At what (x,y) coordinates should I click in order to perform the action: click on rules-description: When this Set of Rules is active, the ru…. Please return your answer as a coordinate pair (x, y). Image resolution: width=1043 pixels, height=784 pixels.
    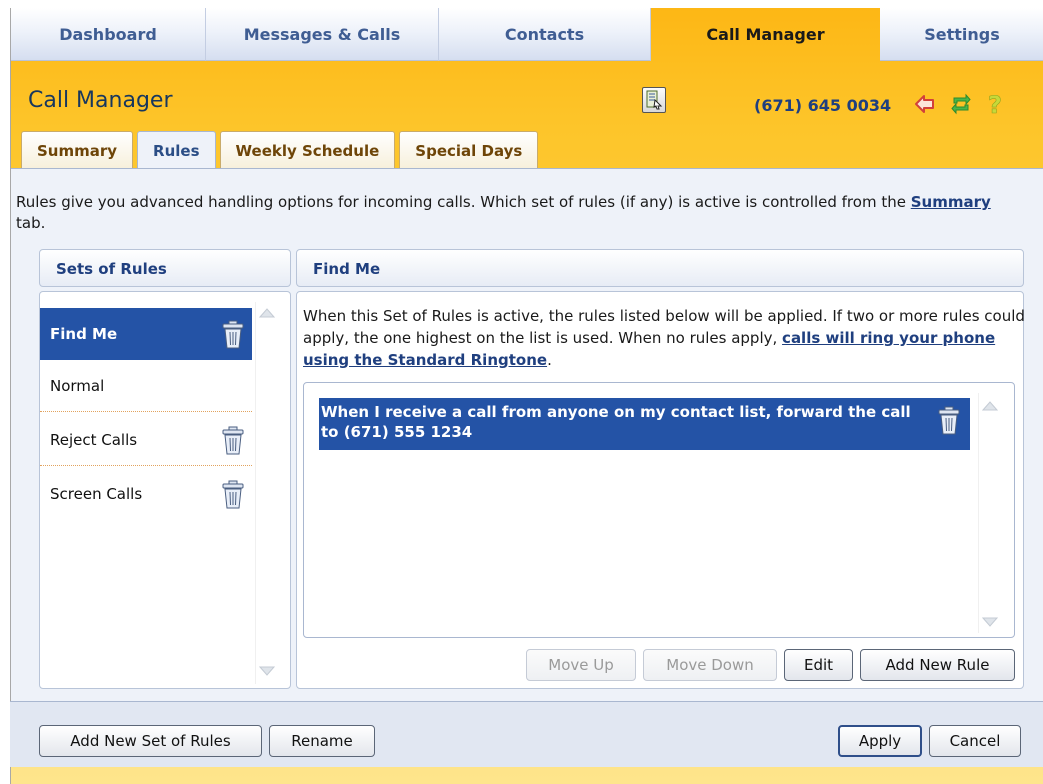
    Looking at the image, I should click on (665, 338).